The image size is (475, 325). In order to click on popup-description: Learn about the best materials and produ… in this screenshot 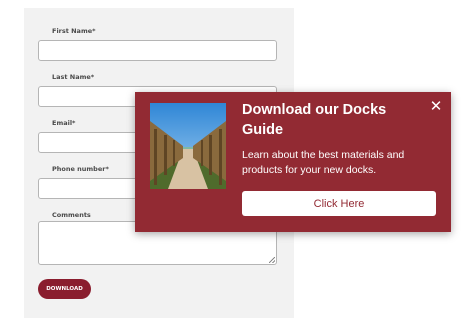, I will do `click(335, 163)`.